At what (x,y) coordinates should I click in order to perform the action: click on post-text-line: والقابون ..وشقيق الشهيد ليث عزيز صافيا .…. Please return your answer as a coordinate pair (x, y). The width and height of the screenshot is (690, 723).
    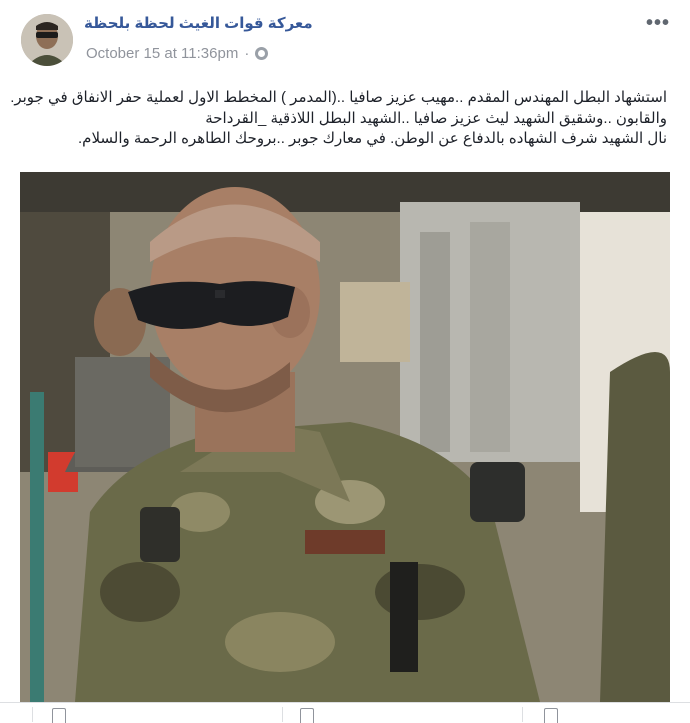
    Looking at the image, I should click on (436, 118).